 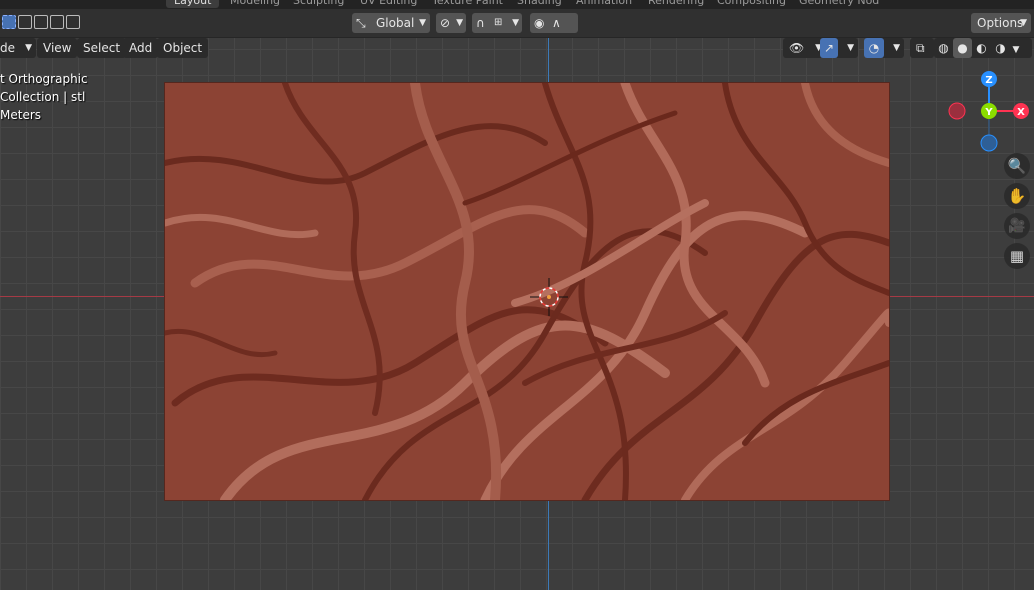 What do you see at coordinates (57, 48) in the screenshot?
I see `view-menu: View` at bounding box center [57, 48].